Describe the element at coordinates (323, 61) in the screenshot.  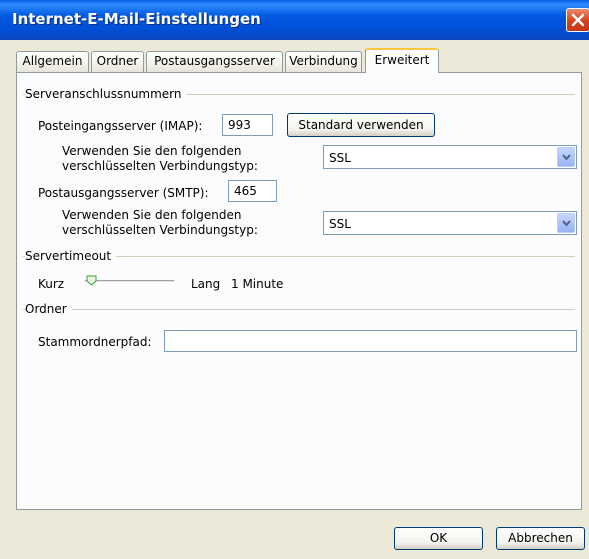
I see `tab-connection: Verbindung` at that location.